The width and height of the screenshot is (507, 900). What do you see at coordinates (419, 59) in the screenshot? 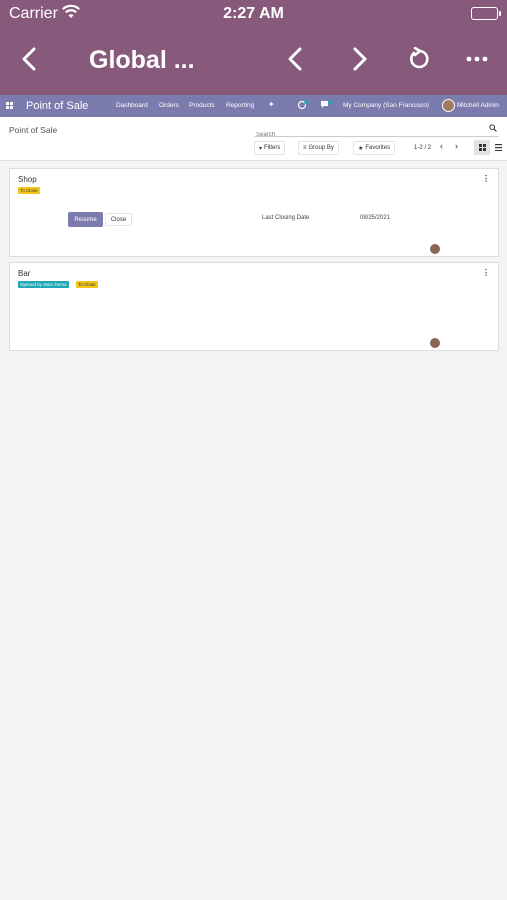
I see `reload-icon` at bounding box center [419, 59].